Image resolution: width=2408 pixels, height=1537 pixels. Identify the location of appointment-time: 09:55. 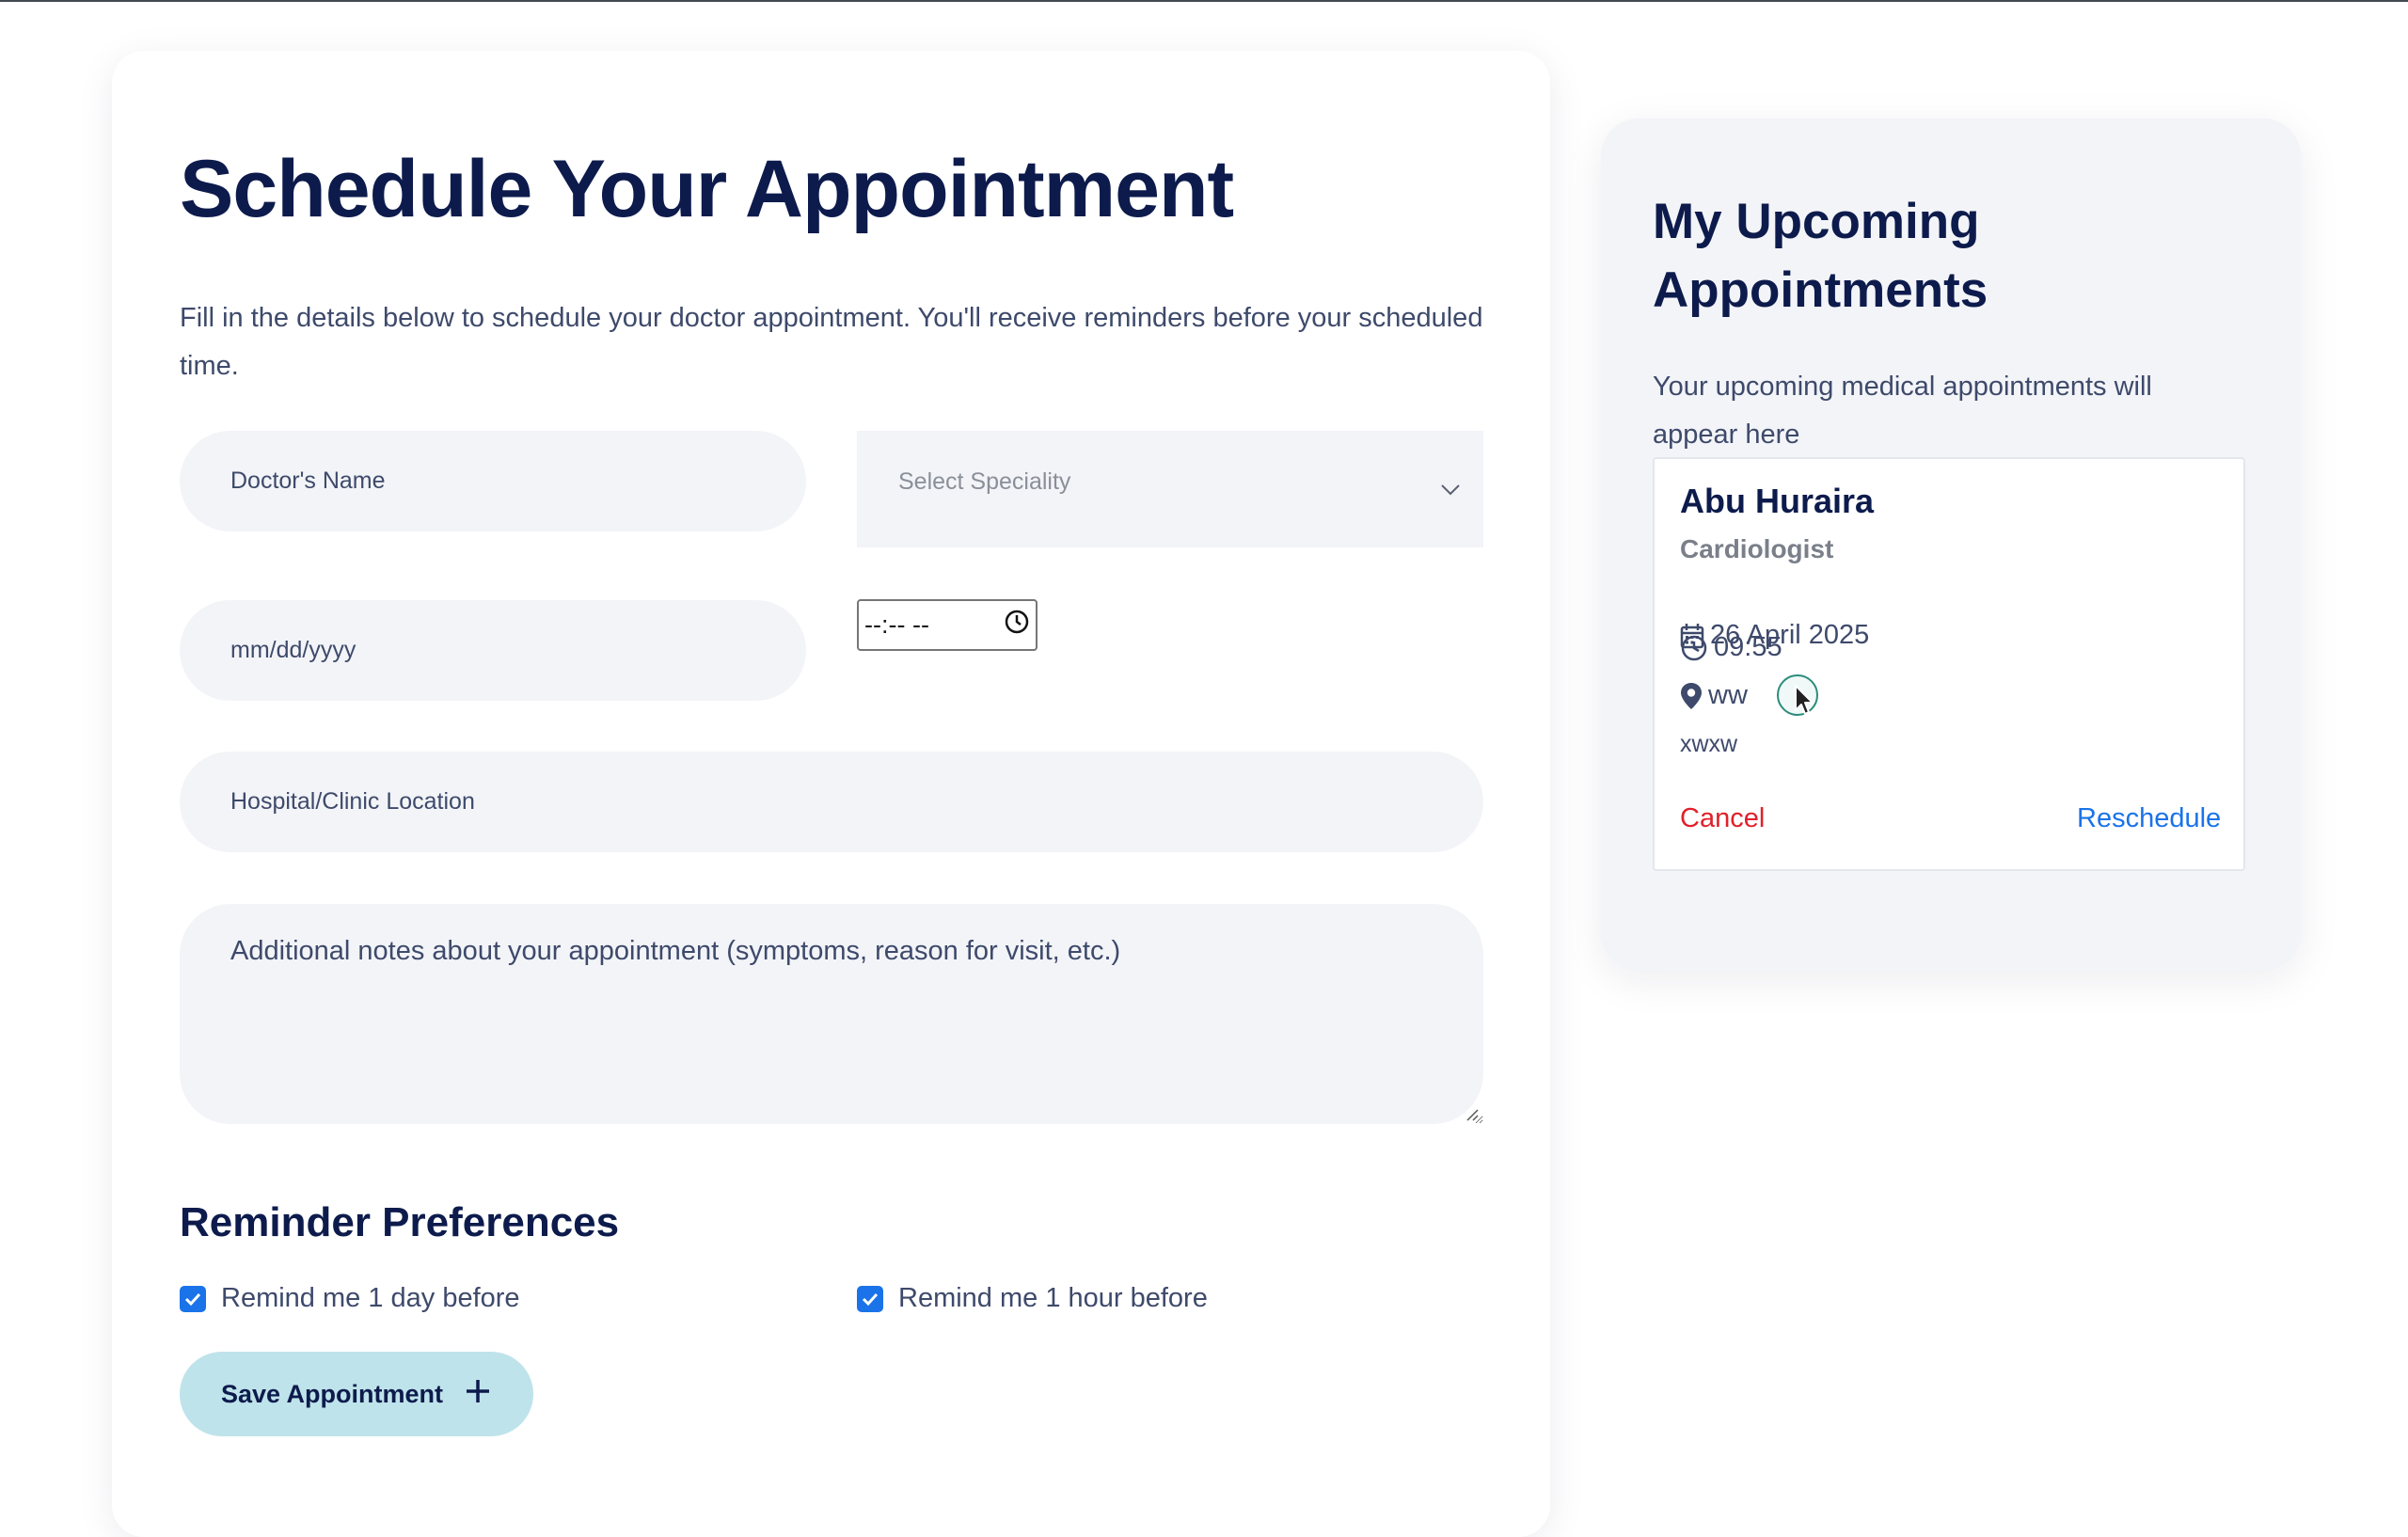
(1748, 647).